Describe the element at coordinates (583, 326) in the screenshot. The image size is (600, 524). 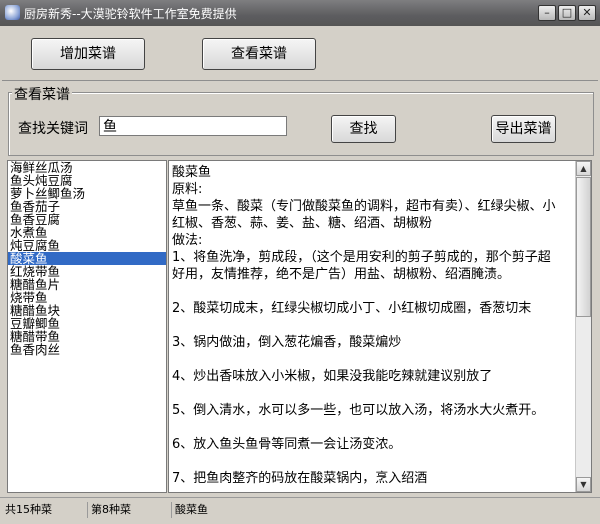
I see `vertical-scrollbar: ▲ ▼` at that location.